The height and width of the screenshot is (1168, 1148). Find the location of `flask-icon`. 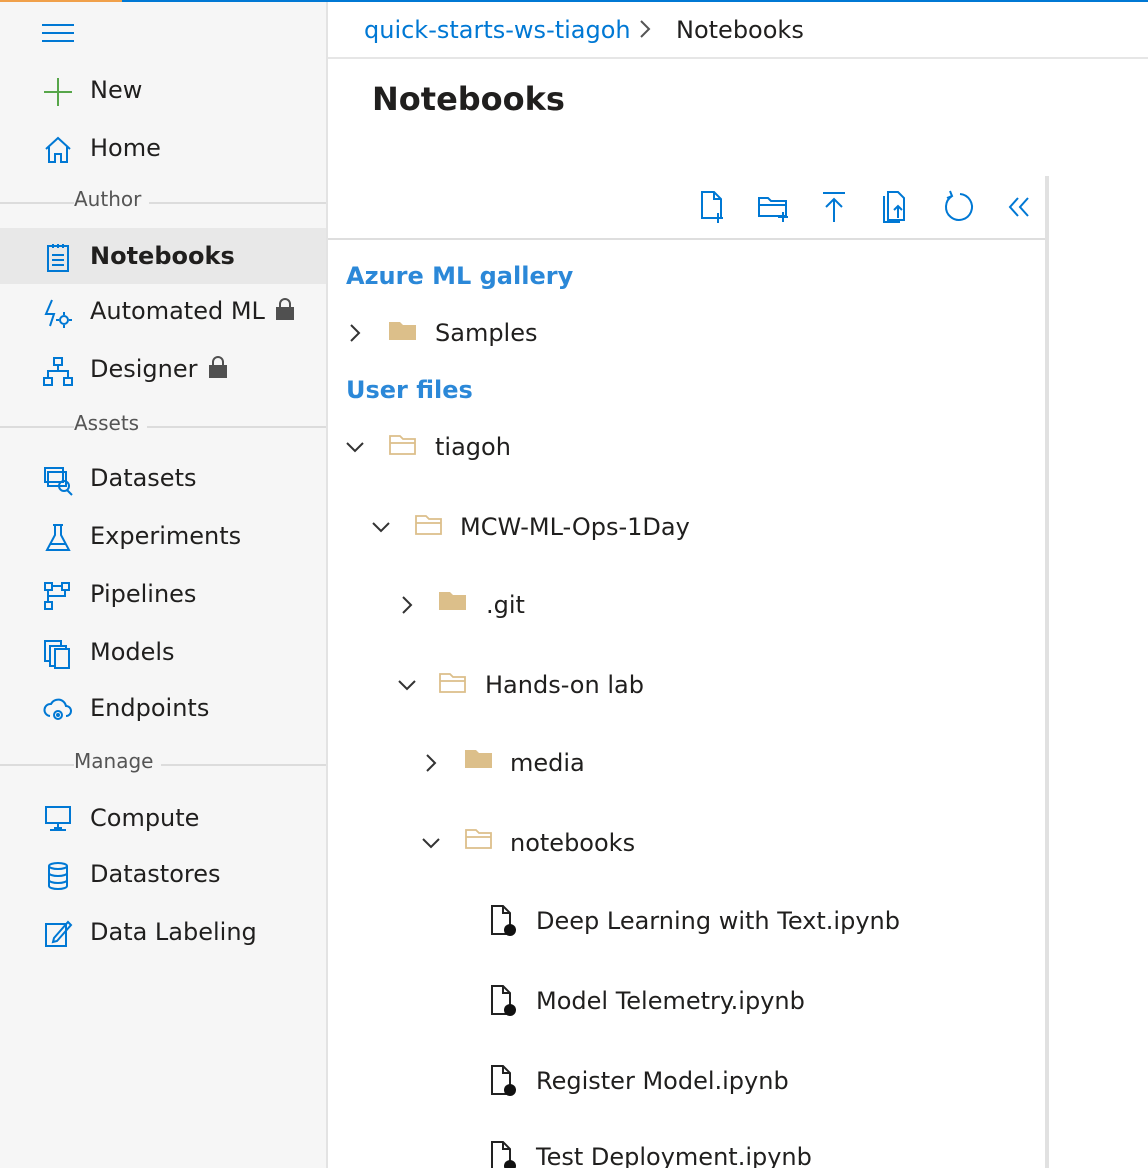

flask-icon is located at coordinates (58, 538).